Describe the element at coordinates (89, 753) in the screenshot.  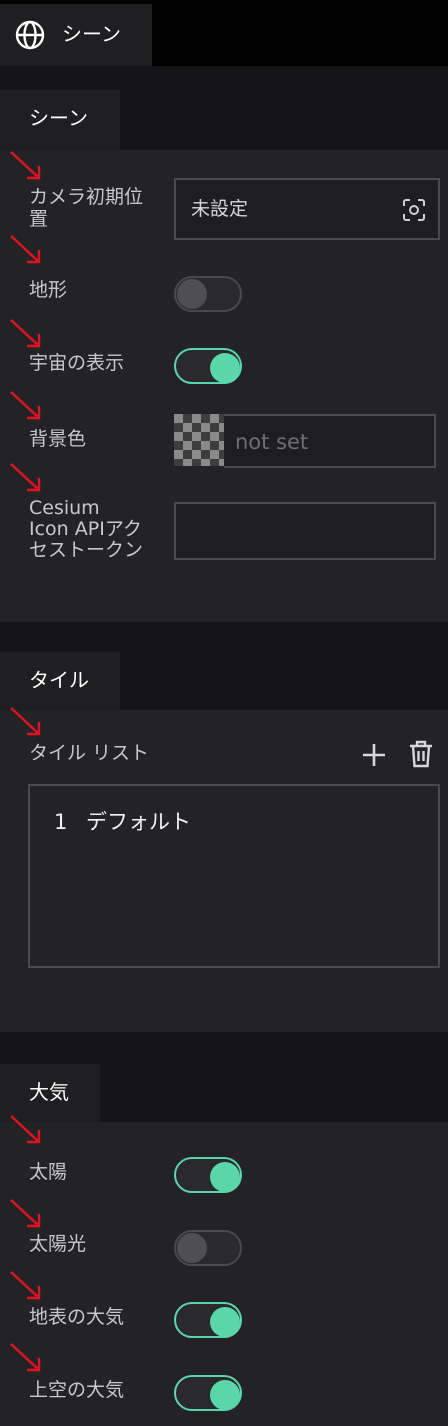
I see `tile-list-label: タイル リスト` at that location.